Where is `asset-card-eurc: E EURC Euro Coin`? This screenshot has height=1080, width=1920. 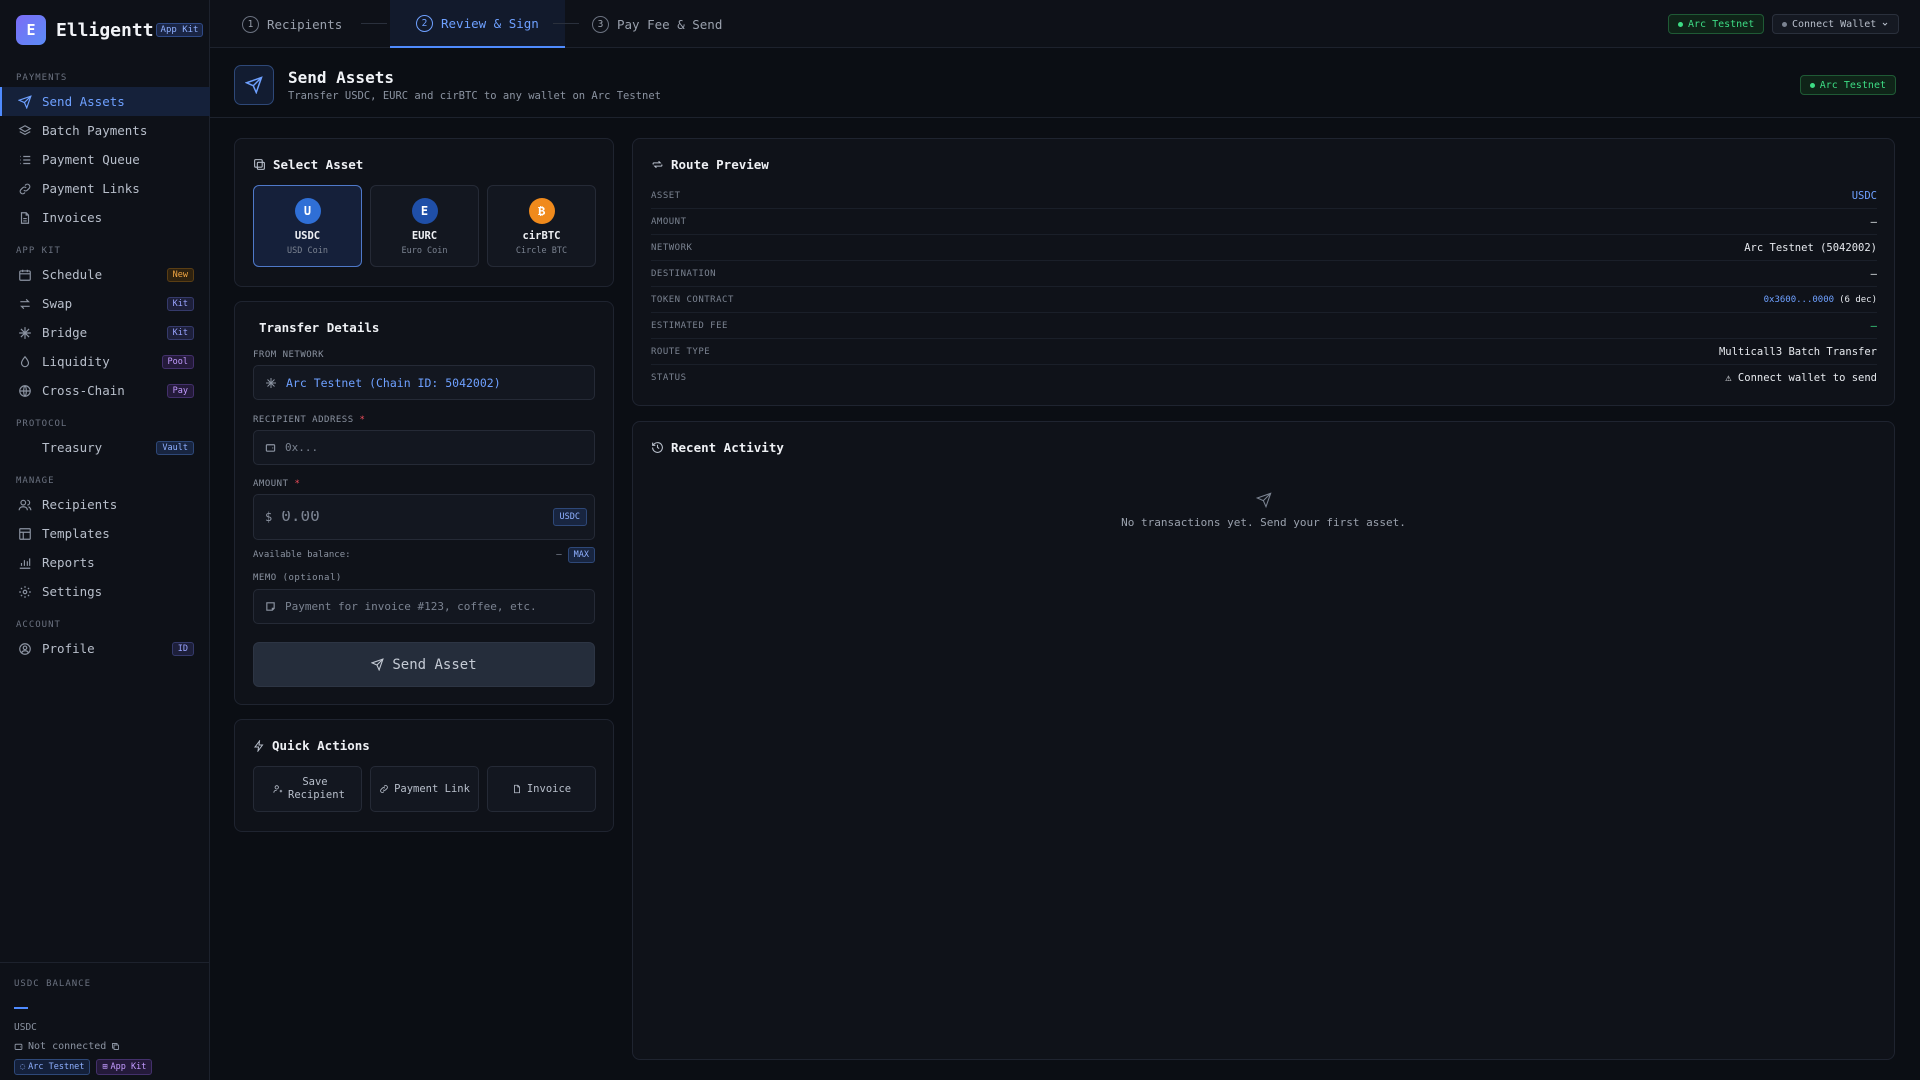
asset-card-eurc: E EURC Euro Coin is located at coordinates (424, 226).